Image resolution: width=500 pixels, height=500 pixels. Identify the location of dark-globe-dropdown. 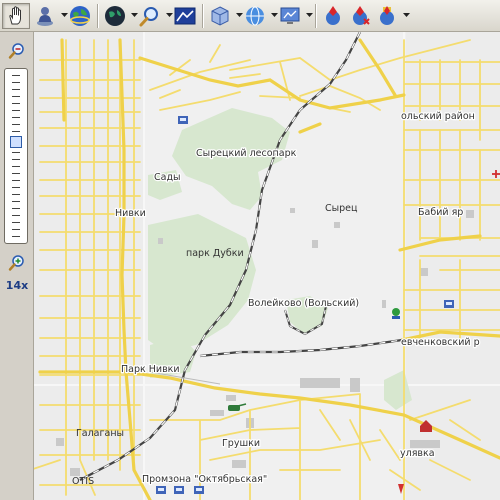
(134, 16).